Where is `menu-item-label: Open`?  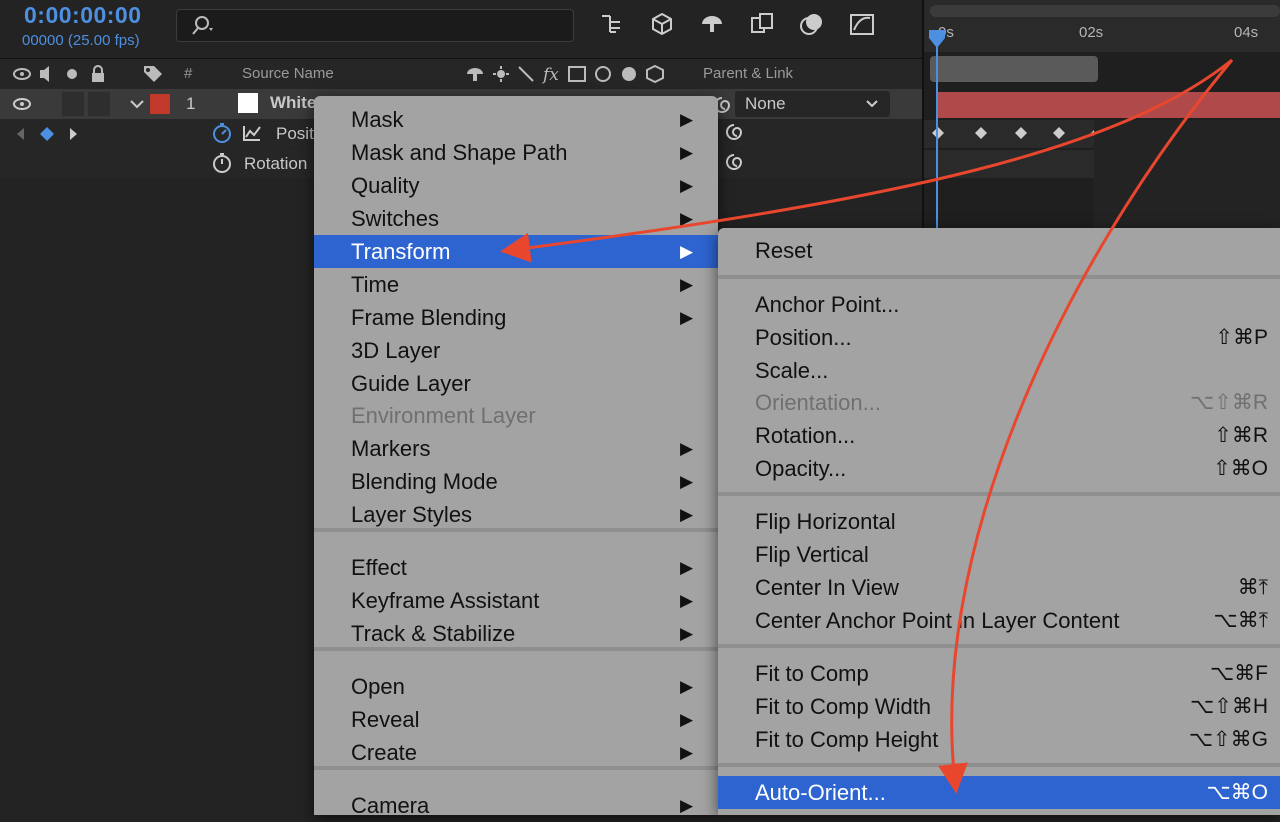
menu-item-label: Open is located at coordinates (378, 686).